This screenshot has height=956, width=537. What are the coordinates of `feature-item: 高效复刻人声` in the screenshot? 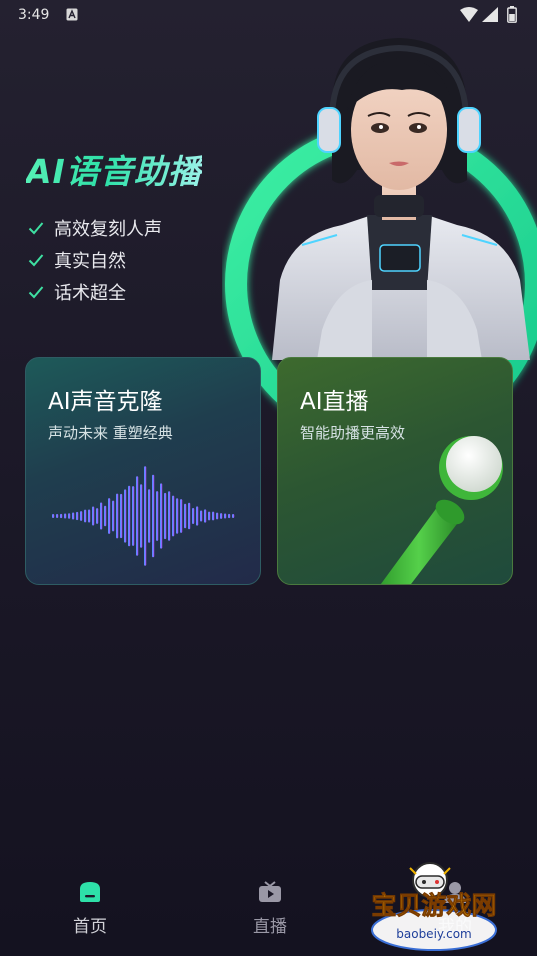 It's located at (95, 228).